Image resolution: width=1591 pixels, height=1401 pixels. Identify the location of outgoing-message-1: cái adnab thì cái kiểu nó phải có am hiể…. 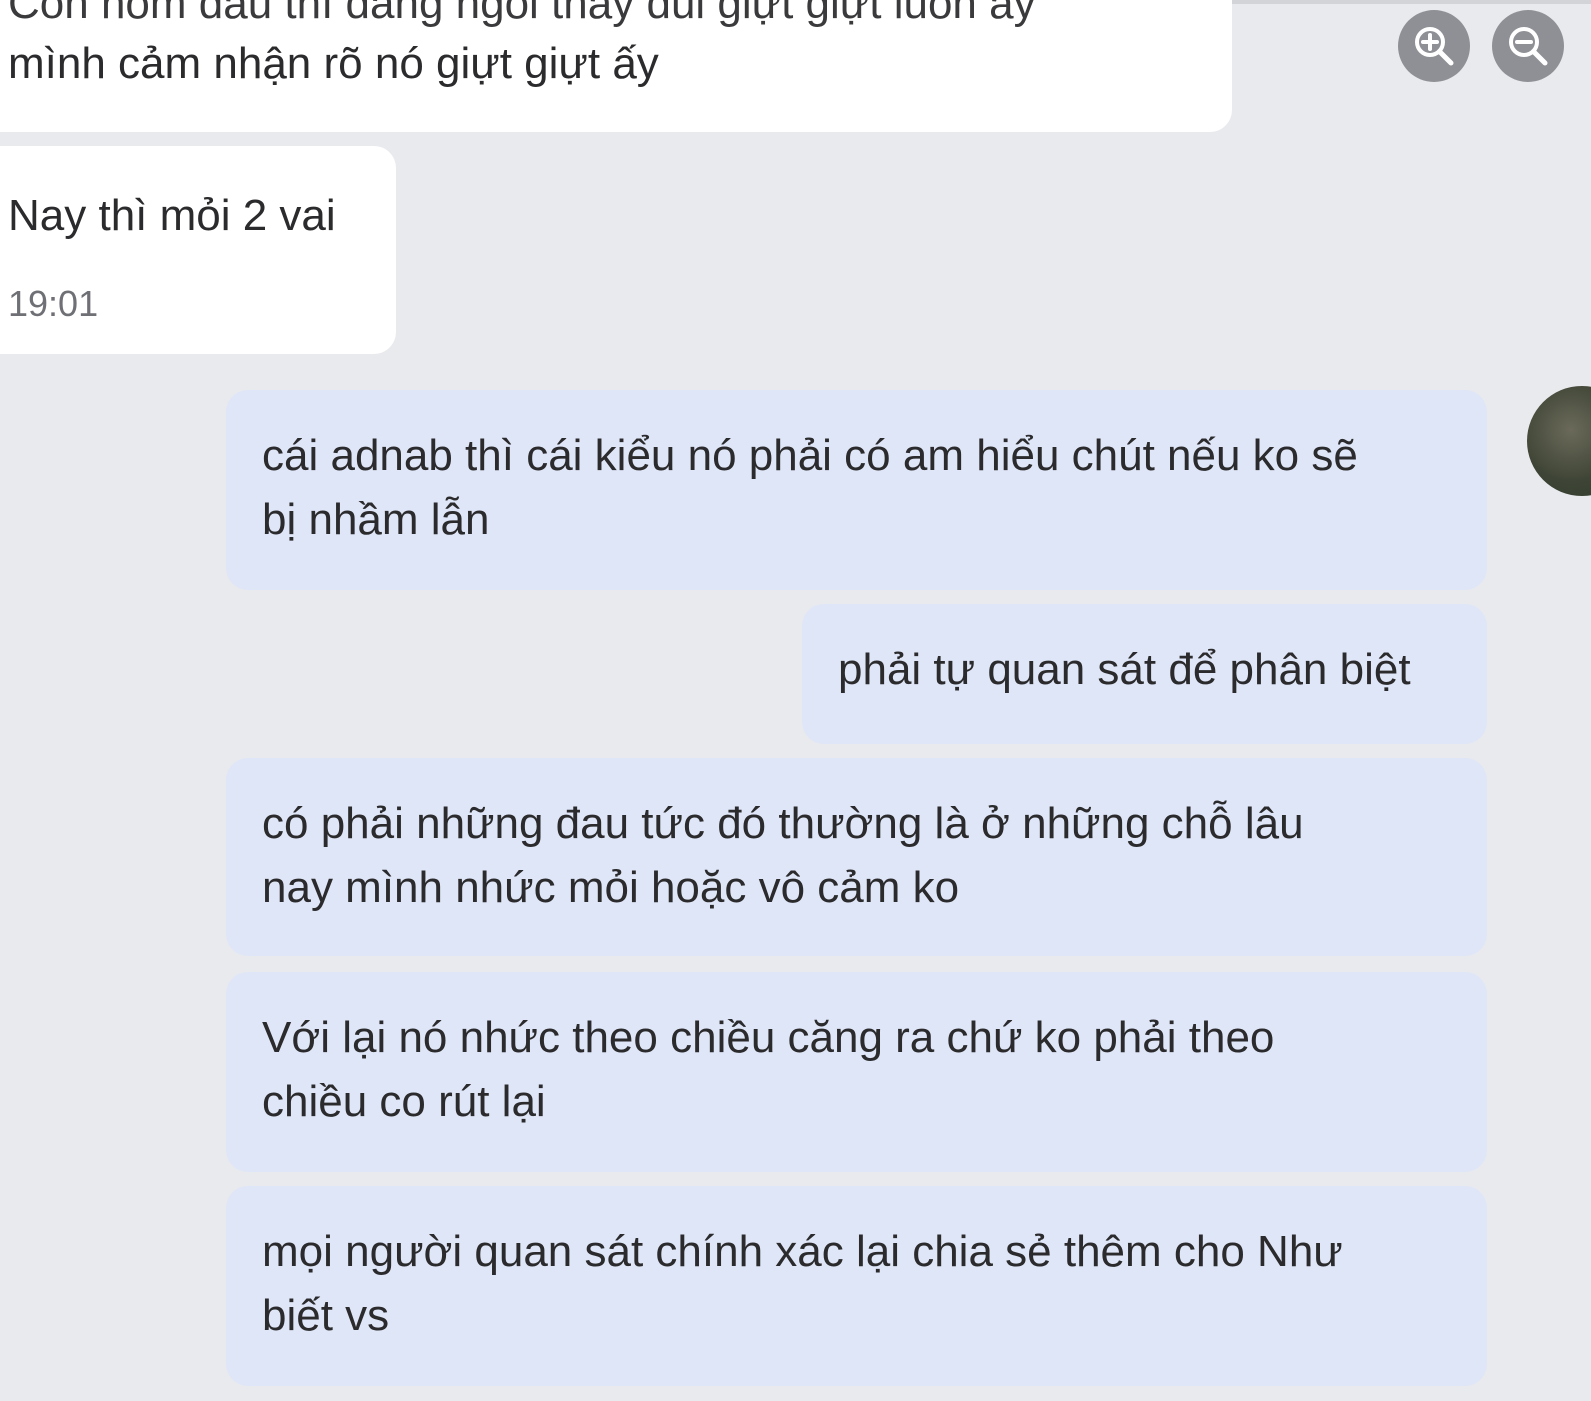
(856, 490).